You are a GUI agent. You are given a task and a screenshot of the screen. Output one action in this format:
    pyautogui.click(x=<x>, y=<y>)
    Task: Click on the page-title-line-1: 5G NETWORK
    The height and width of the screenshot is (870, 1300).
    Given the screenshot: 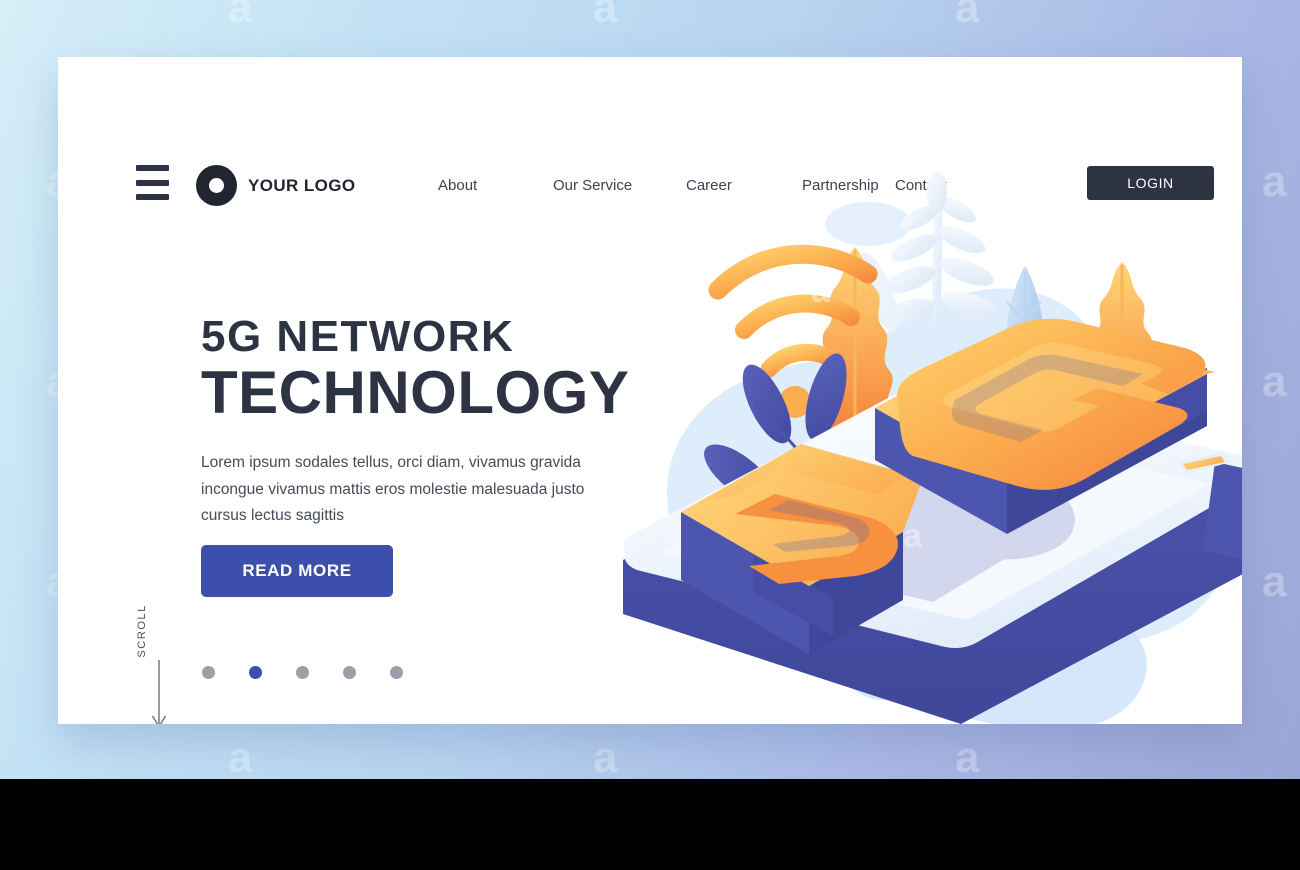 What is the action you would take?
    pyautogui.click(x=358, y=336)
    